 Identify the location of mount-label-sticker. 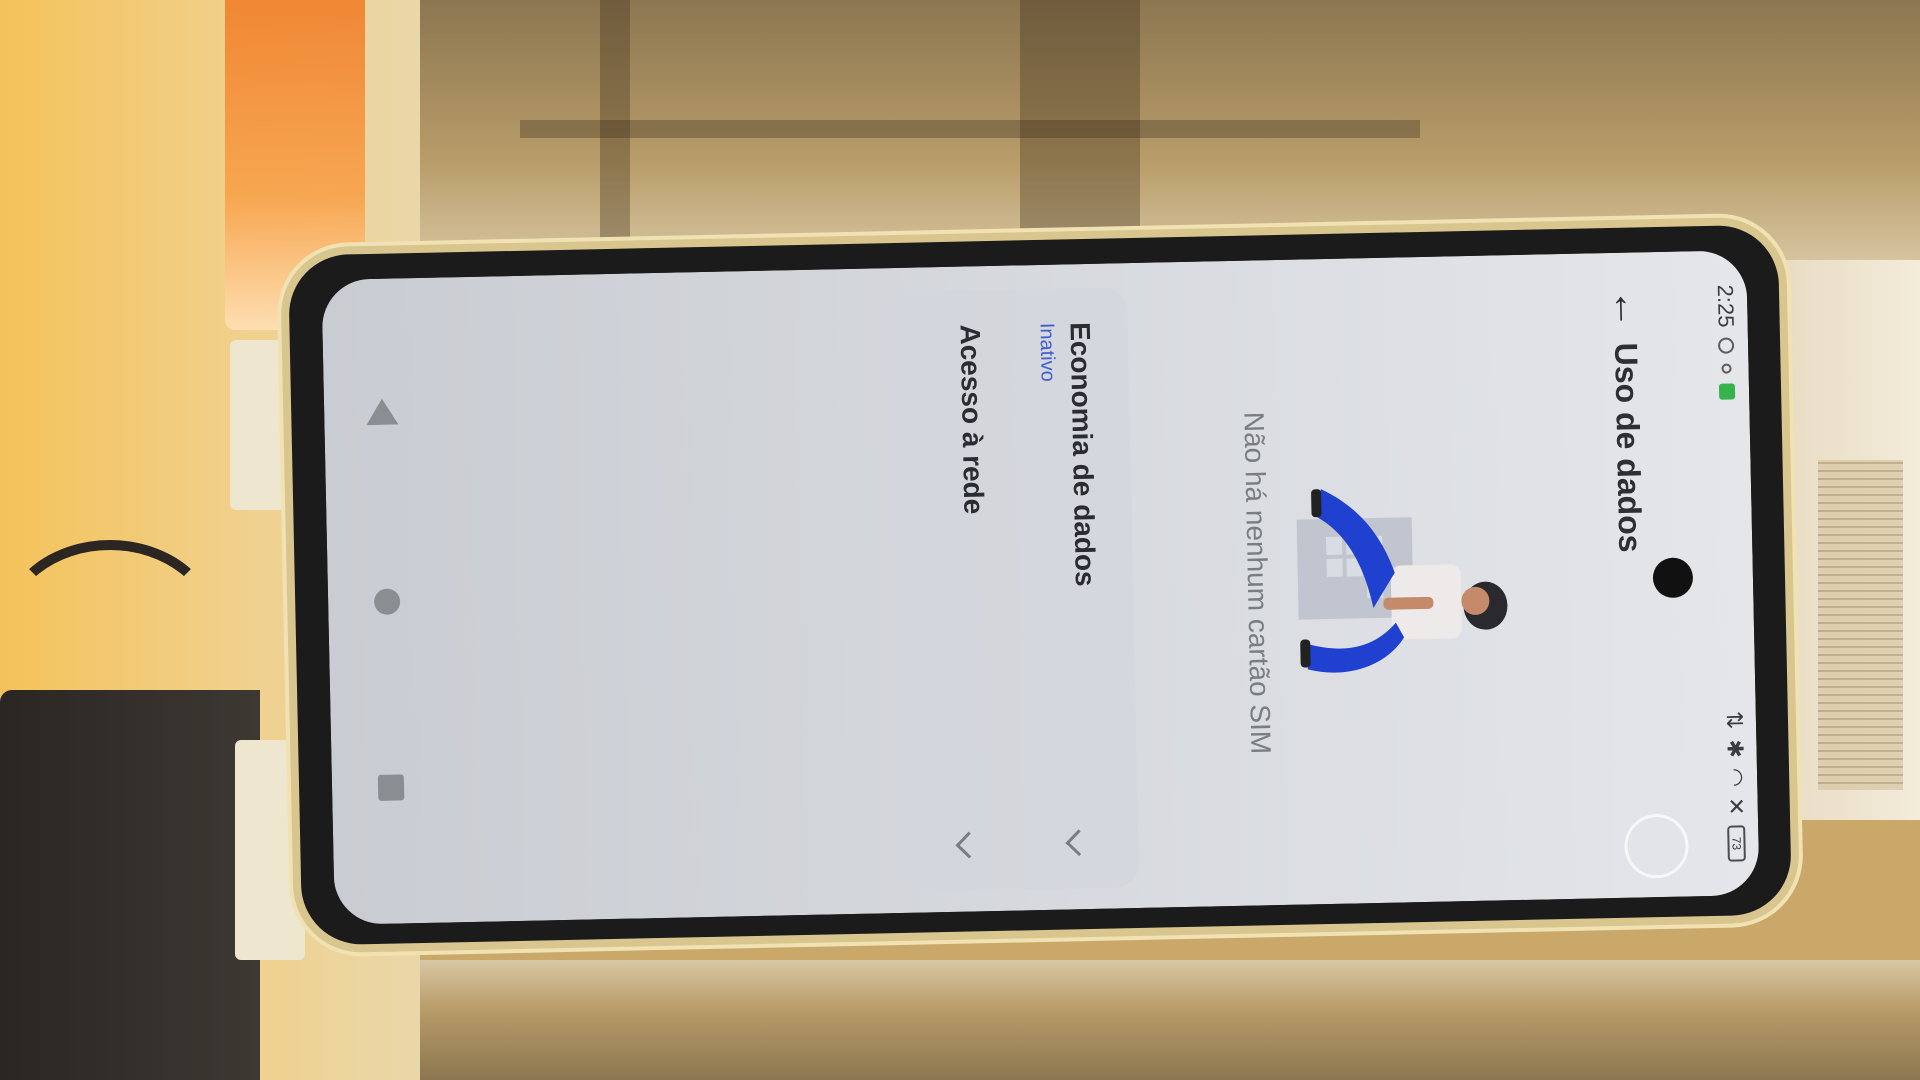
(1860, 625).